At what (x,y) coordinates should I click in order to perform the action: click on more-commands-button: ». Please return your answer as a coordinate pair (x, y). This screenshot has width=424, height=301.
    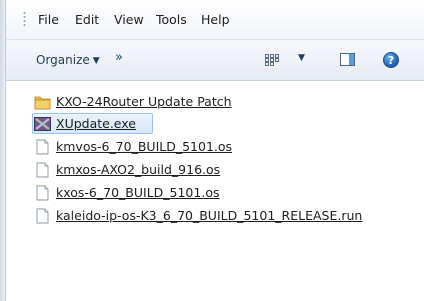
    Looking at the image, I should click on (119, 58).